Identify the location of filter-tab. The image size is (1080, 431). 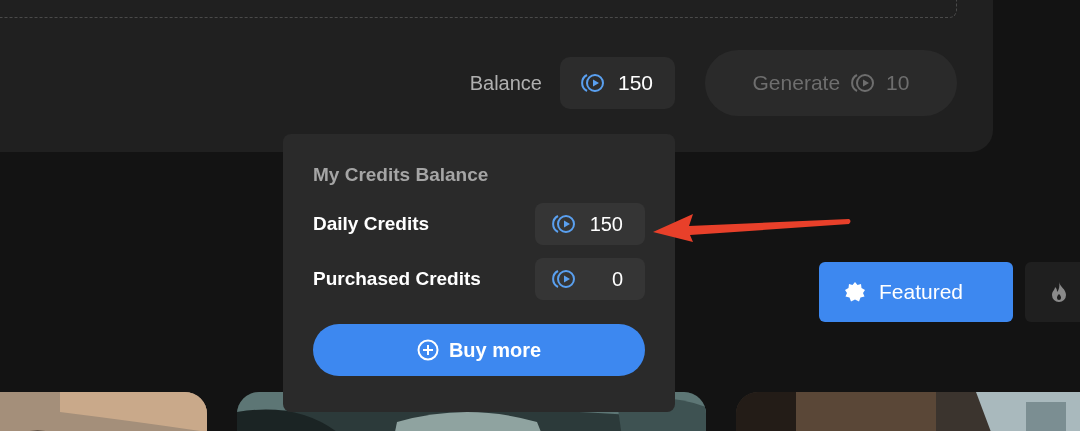
(1052, 292).